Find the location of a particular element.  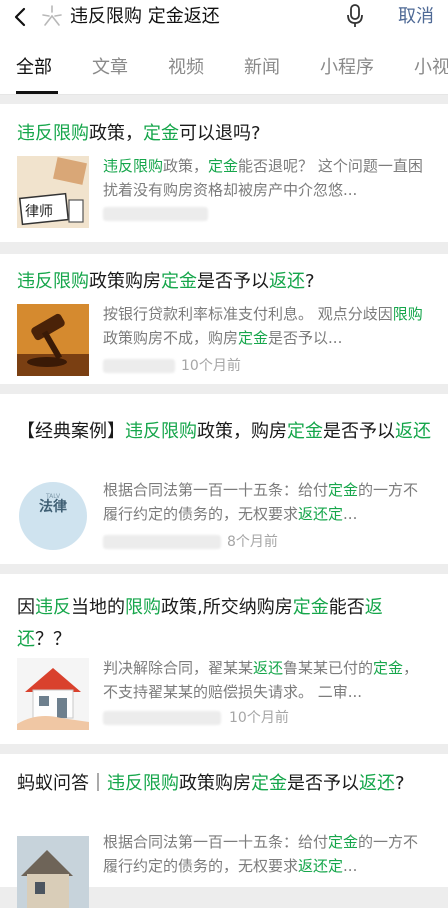

cancel-button: 取消 is located at coordinates (416, 17).